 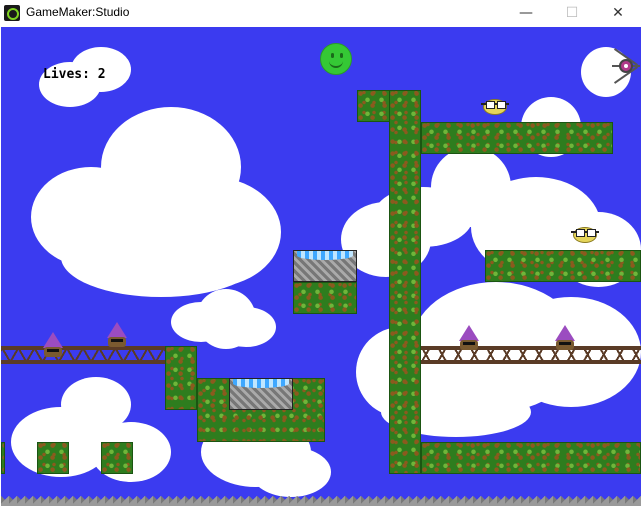 What do you see at coordinates (83, 355) in the screenshot?
I see `bridge-left` at bounding box center [83, 355].